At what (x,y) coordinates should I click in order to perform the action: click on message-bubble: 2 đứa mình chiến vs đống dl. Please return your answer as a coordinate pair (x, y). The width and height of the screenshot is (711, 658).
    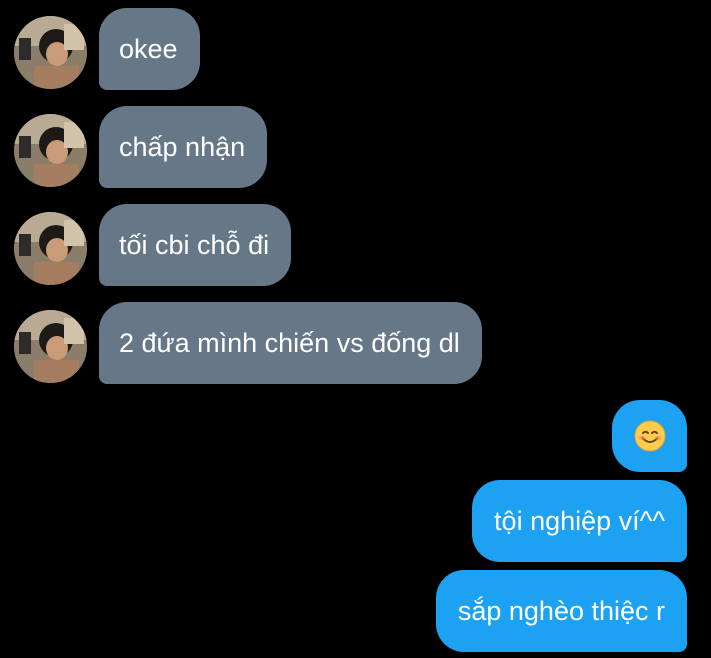
    Looking at the image, I should click on (290, 343).